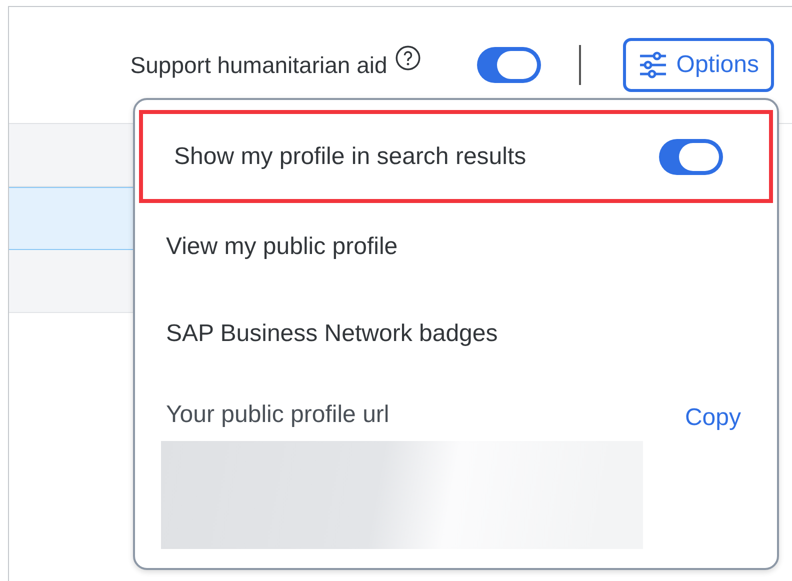  What do you see at coordinates (350, 157) in the screenshot?
I see `menu-item-label: Show my profile in search results` at bounding box center [350, 157].